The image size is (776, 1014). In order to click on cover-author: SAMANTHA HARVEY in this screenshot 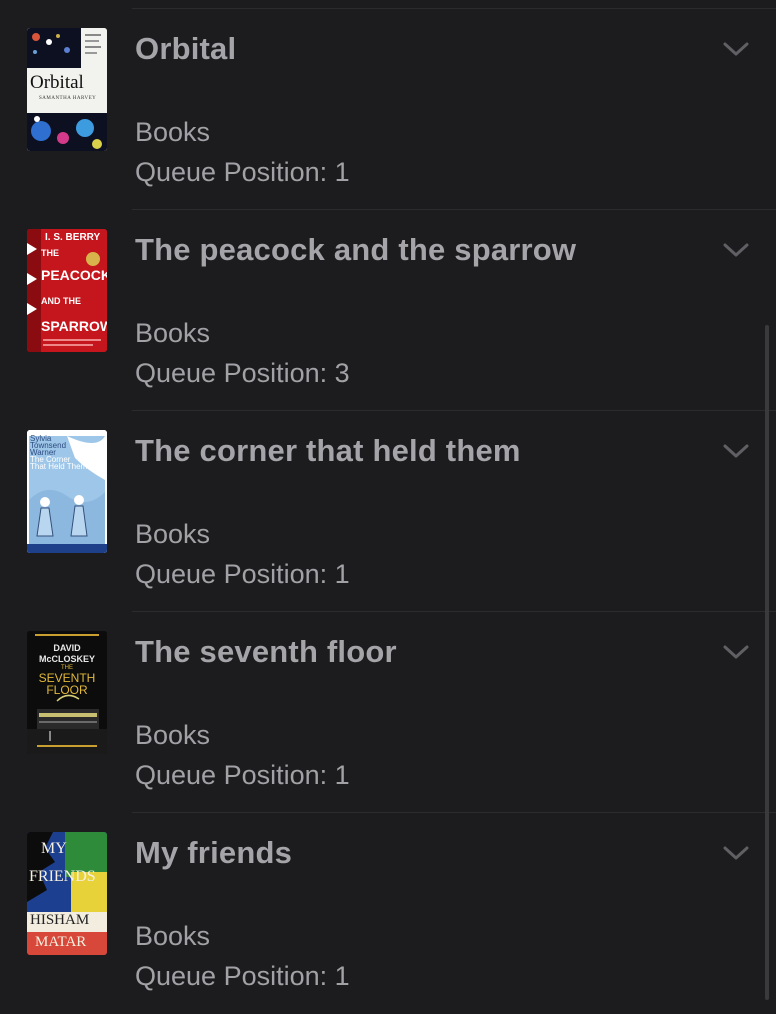, I will do `click(68, 98)`.